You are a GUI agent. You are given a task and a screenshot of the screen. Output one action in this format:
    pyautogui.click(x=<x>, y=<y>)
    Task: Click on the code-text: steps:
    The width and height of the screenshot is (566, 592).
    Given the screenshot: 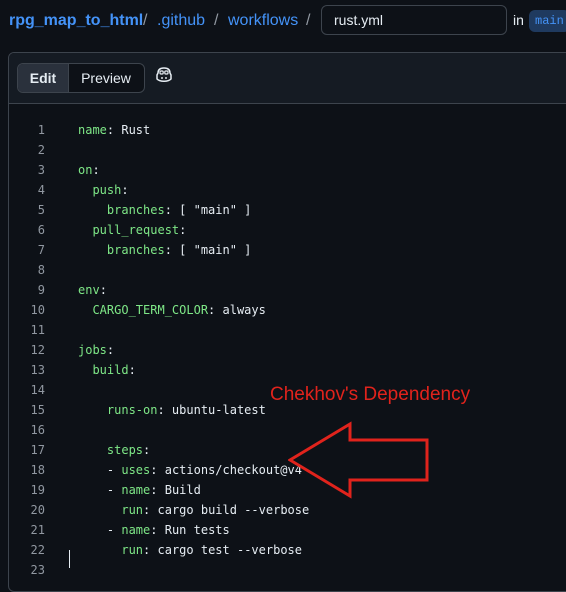 What is the action you would take?
    pyautogui.click(x=114, y=450)
    